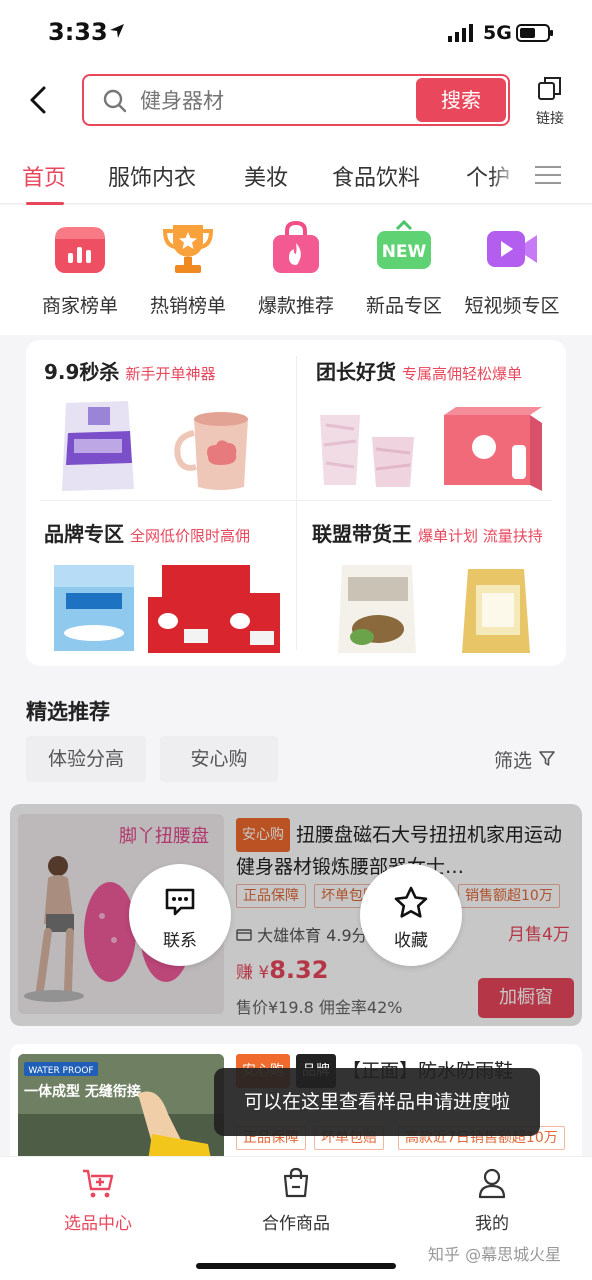 The image size is (592, 1280). I want to click on filter-label: 筛选, so click(513, 761).